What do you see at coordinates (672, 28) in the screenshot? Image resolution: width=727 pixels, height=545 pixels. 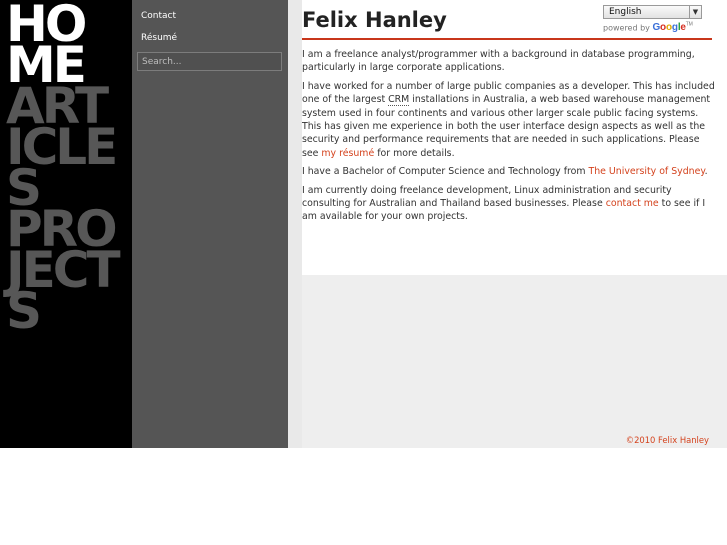 I see `google-logo-icon: GoogleTM` at bounding box center [672, 28].